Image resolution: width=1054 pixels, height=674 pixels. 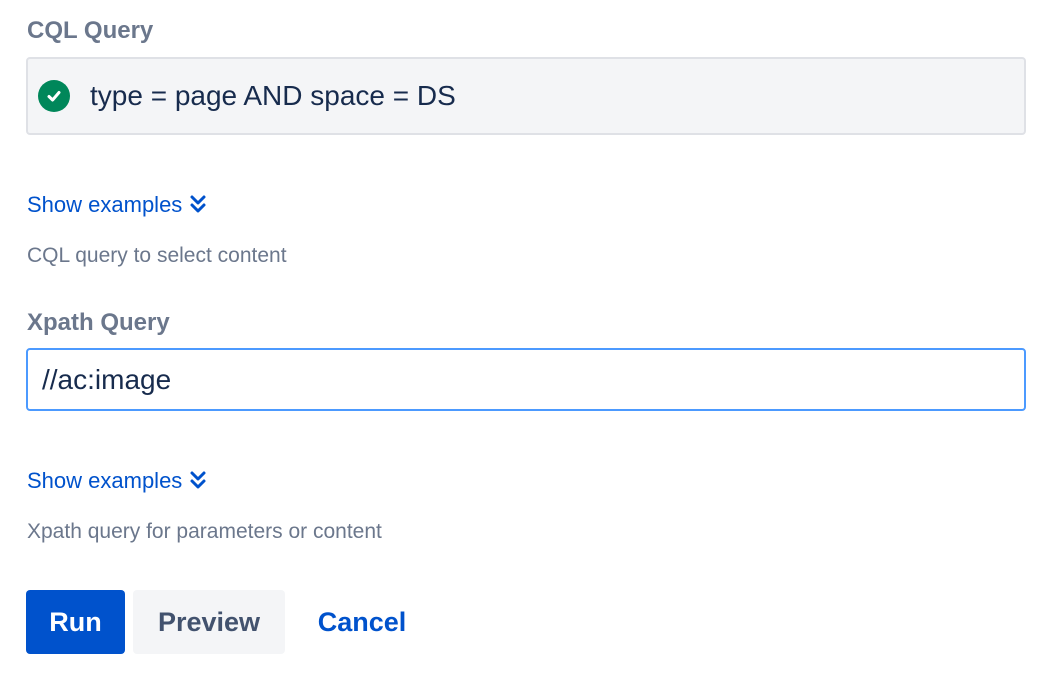 What do you see at coordinates (157, 255) in the screenshot?
I see `cql-helper-text: CQL query to select content` at bounding box center [157, 255].